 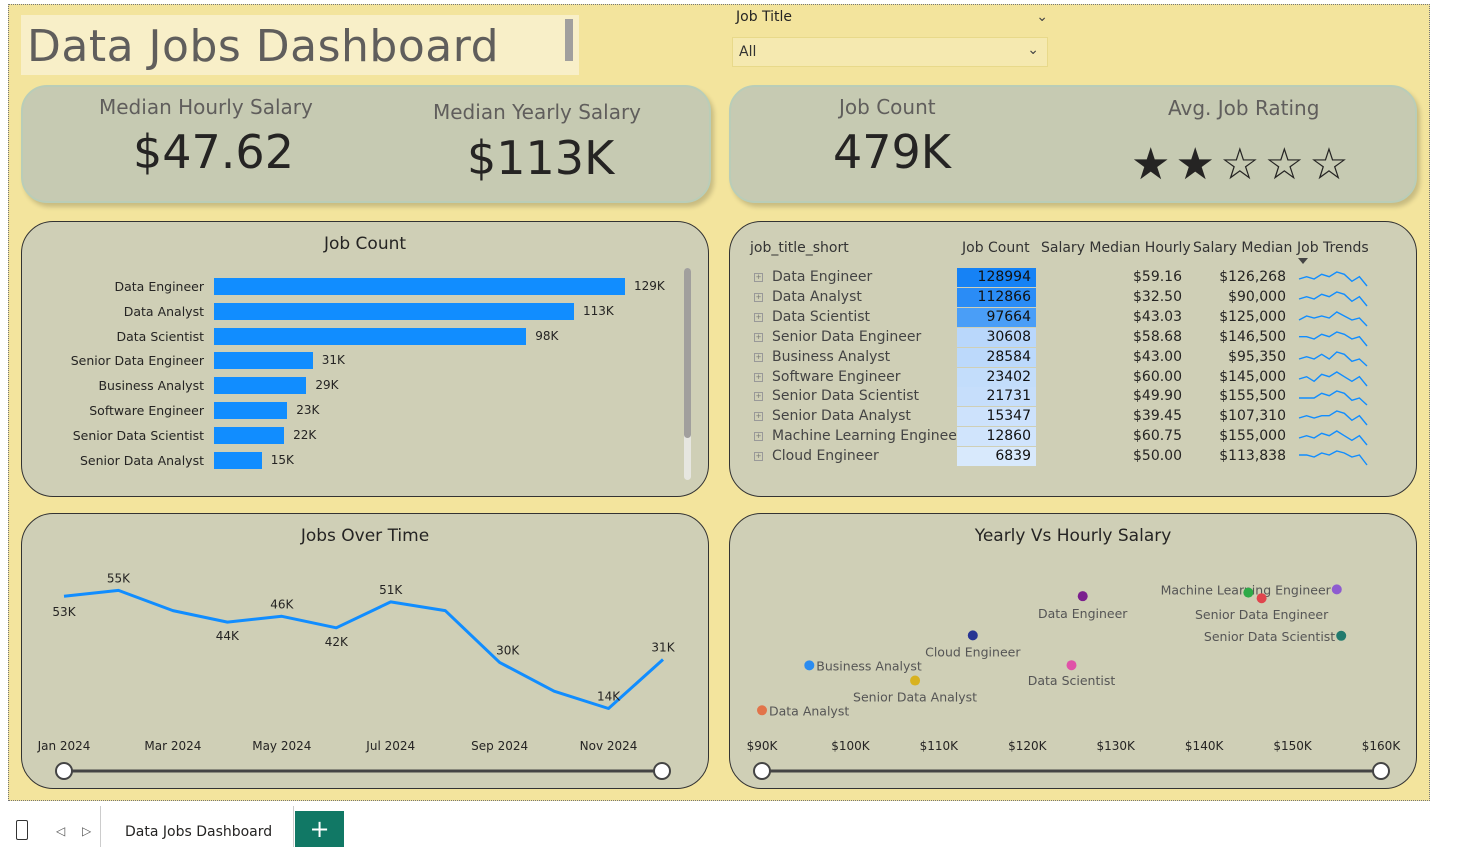 I want to click on table-row: + Software Engineer 23402 $60.00 $145,000, so click(x=1070, y=377).